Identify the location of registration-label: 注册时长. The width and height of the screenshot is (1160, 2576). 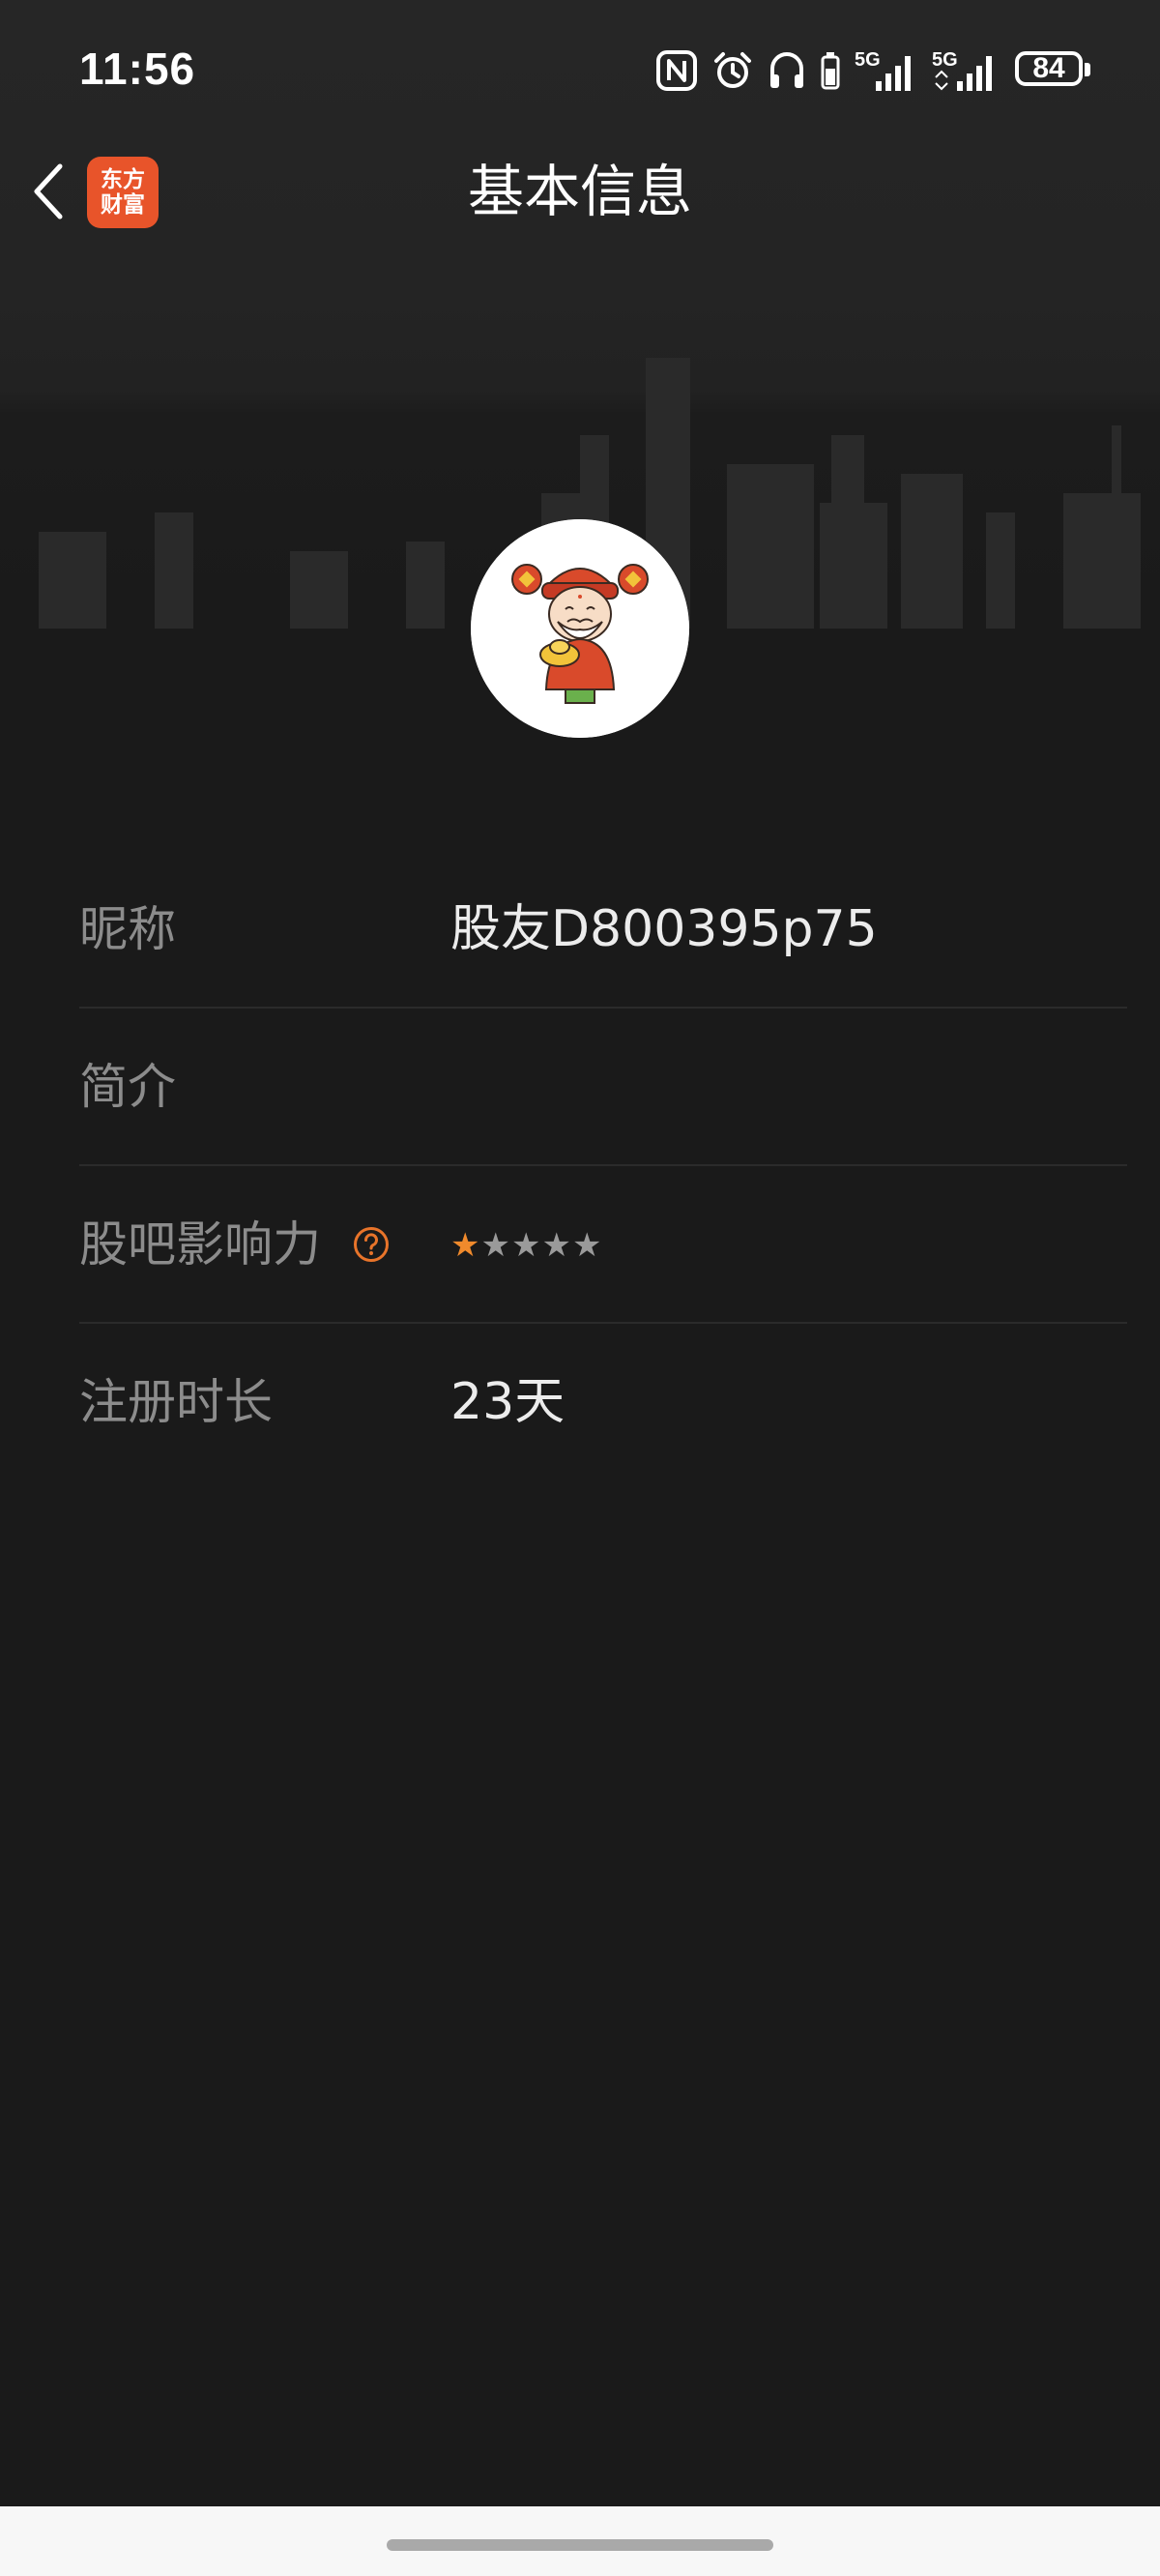
(176, 1402).